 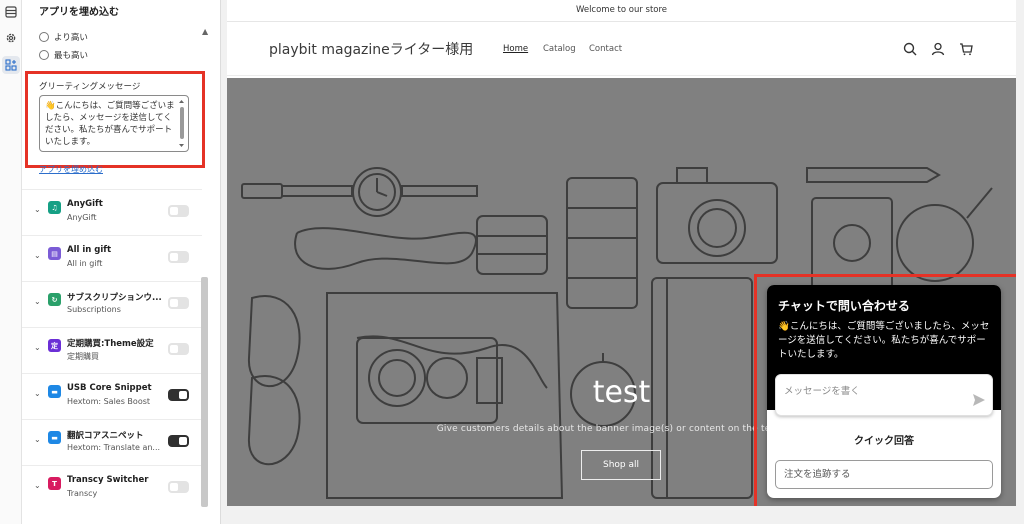 I want to click on panel-scrollbar, so click(x=204, y=392).